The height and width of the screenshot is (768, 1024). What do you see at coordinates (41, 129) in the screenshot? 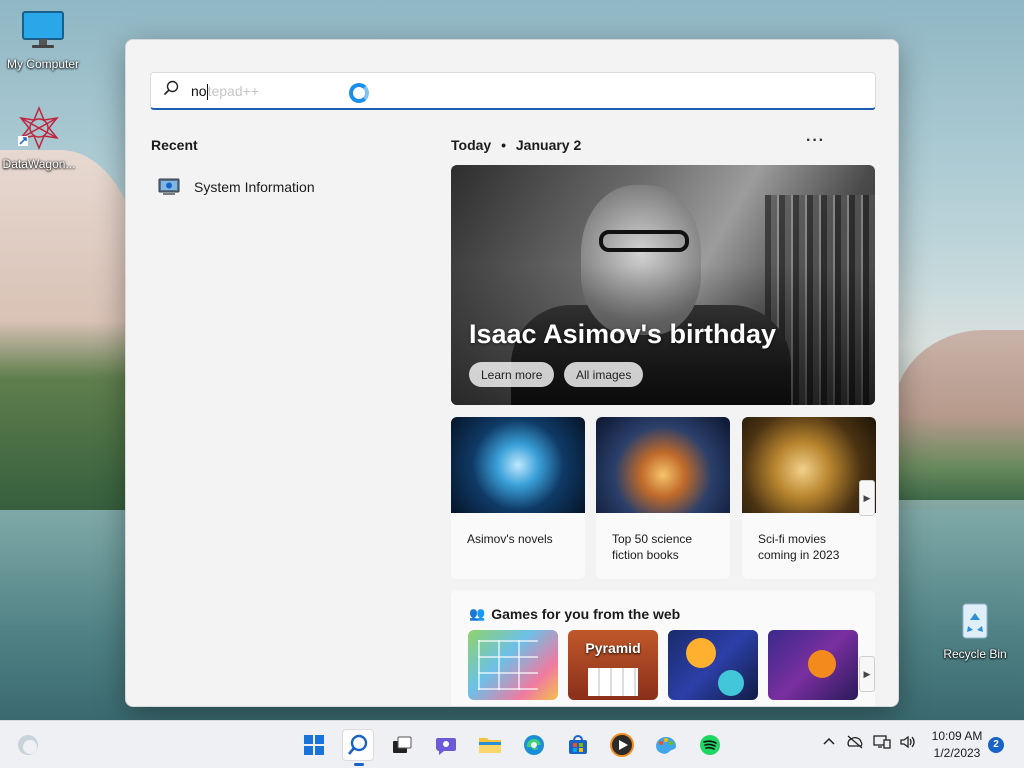
I see `datawagon-icon` at bounding box center [41, 129].